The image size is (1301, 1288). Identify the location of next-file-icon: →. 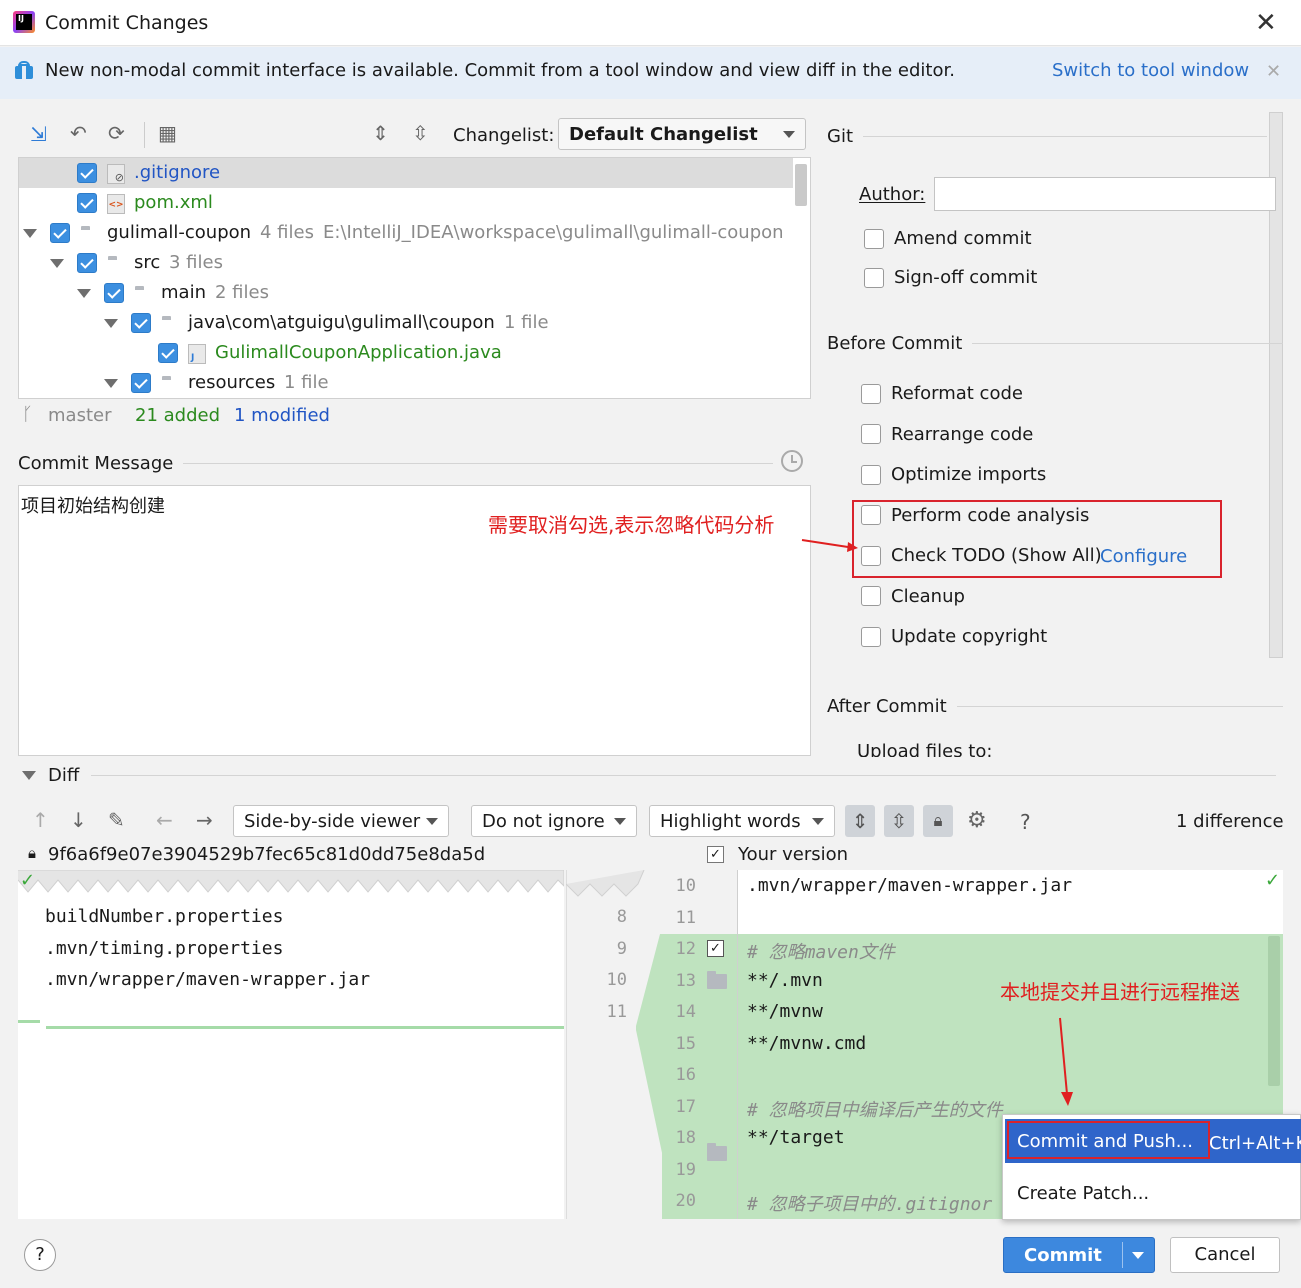
(204, 820).